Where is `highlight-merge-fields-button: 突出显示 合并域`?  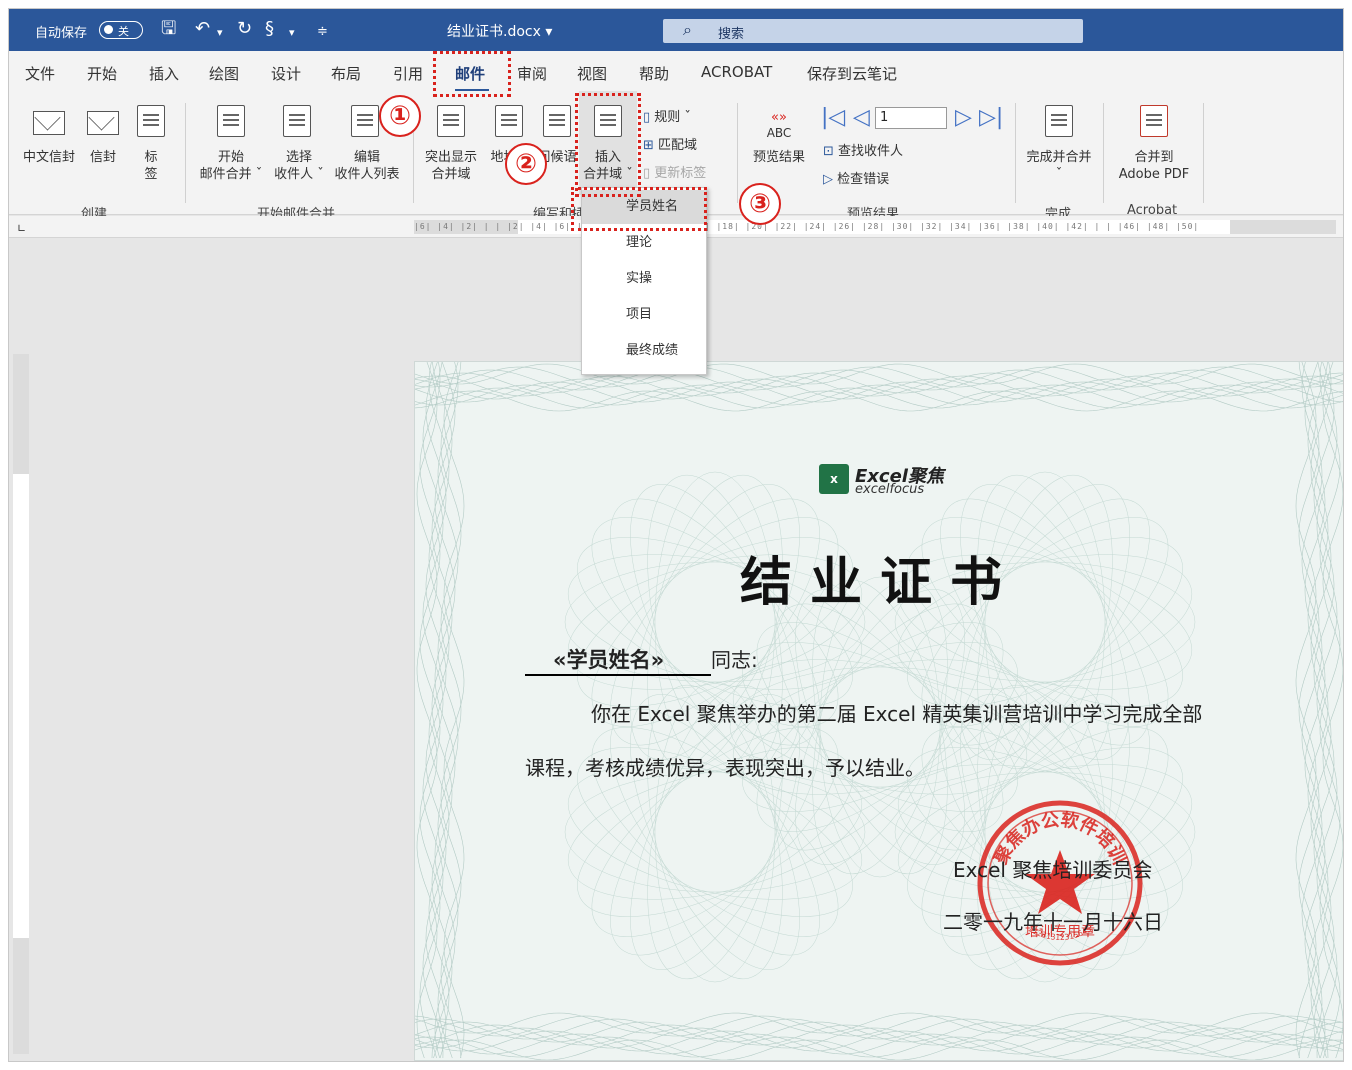 highlight-merge-fields-button: 突出显示 合并域 is located at coordinates (451, 143).